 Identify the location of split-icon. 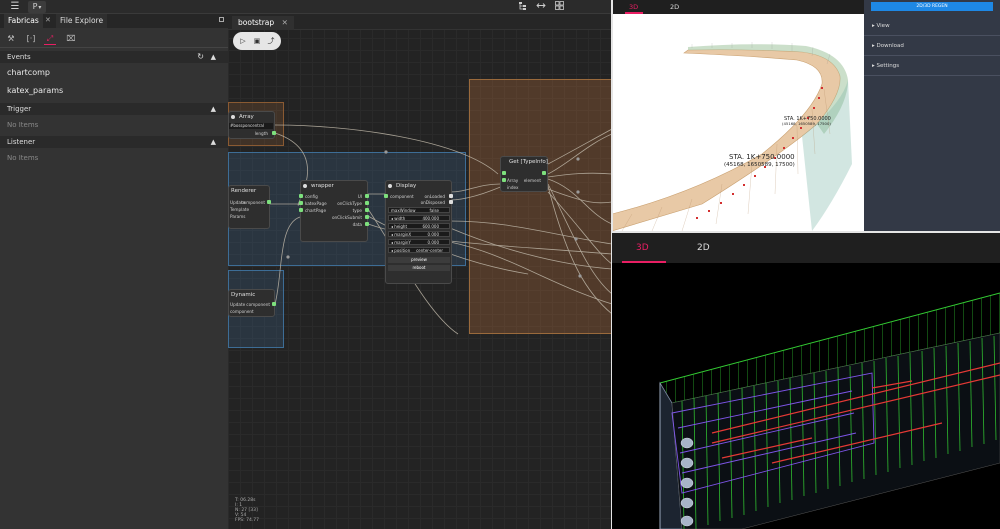
(541, 7).